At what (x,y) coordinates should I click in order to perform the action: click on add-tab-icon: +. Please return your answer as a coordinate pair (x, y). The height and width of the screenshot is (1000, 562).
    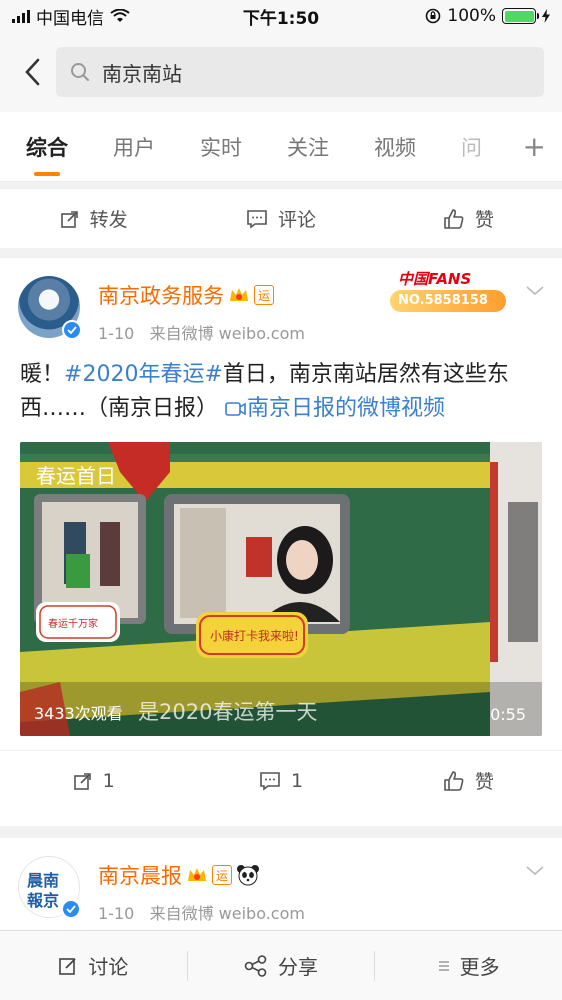
    Looking at the image, I should click on (534, 146).